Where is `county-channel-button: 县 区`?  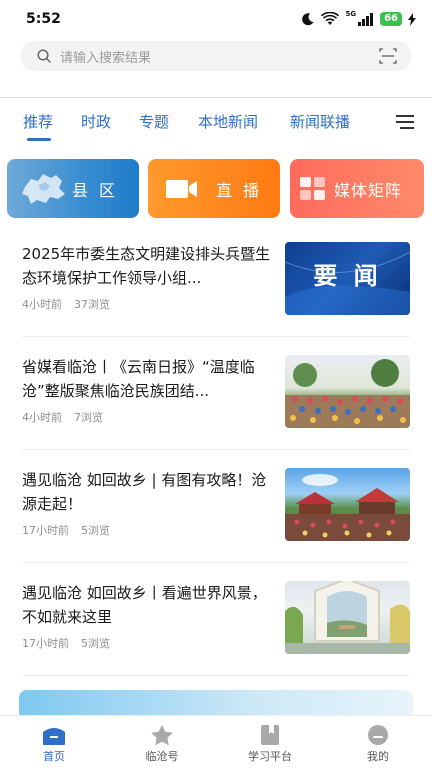
county-channel-button: 县 区 is located at coordinates (73, 188).